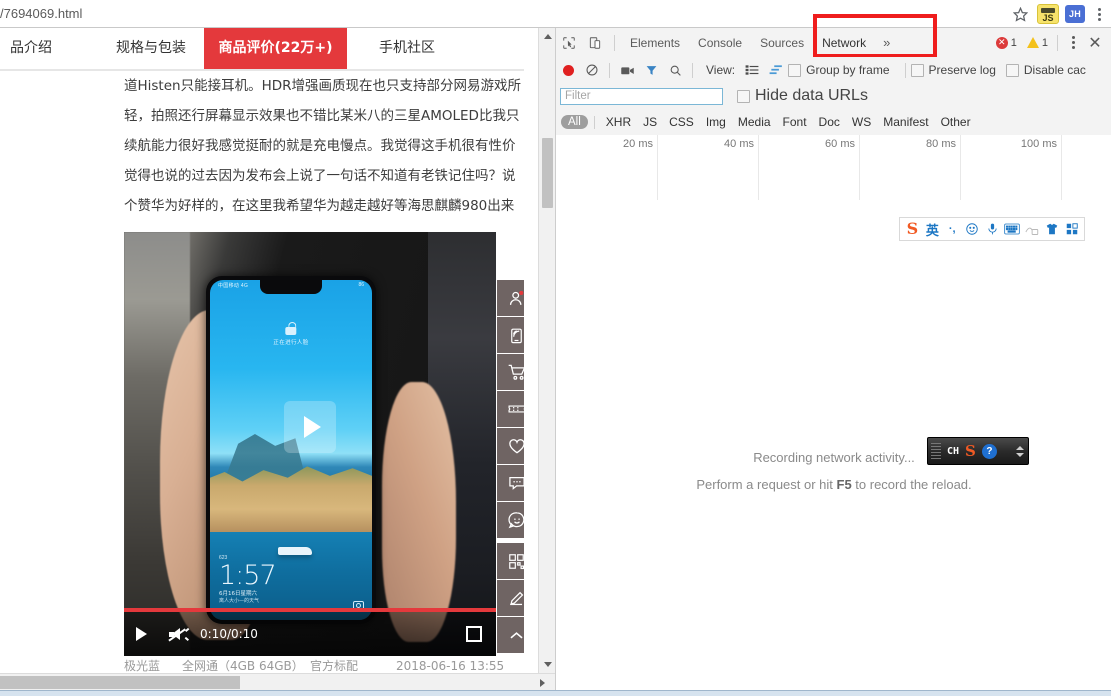  Describe the element at coordinates (739, 144) in the screenshot. I see `timeline-tick-label: 40 ms` at that location.